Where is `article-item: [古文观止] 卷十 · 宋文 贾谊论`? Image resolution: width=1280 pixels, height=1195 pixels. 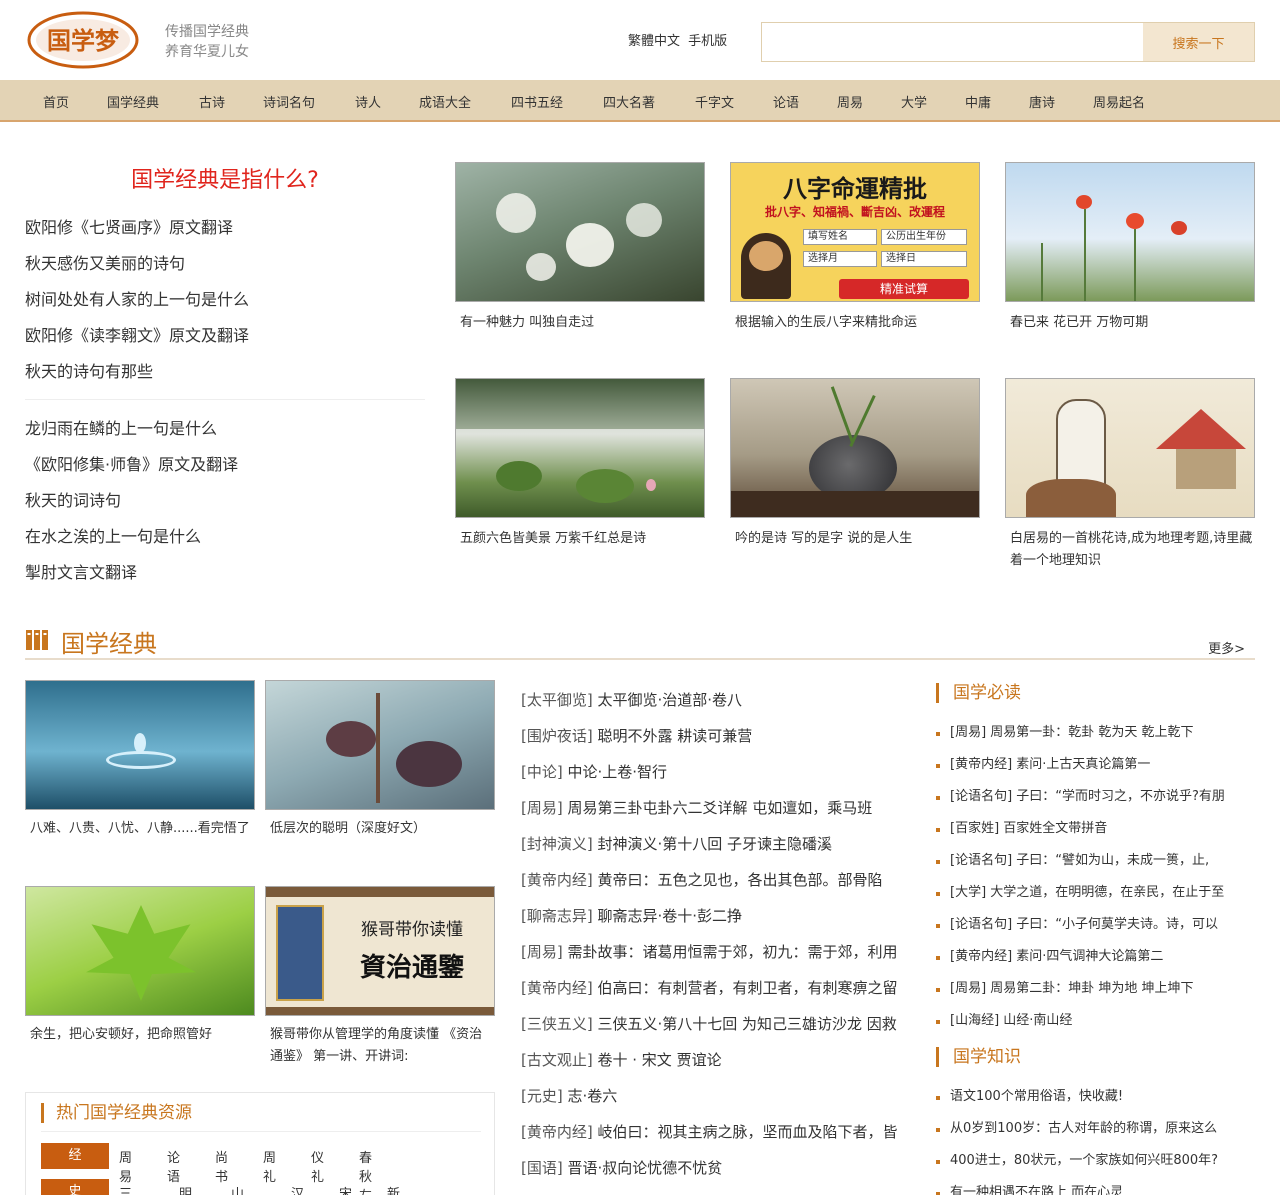
article-item: [古文观止] 卷十 · 宋文 贾谊论 is located at coordinates (721, 1064).